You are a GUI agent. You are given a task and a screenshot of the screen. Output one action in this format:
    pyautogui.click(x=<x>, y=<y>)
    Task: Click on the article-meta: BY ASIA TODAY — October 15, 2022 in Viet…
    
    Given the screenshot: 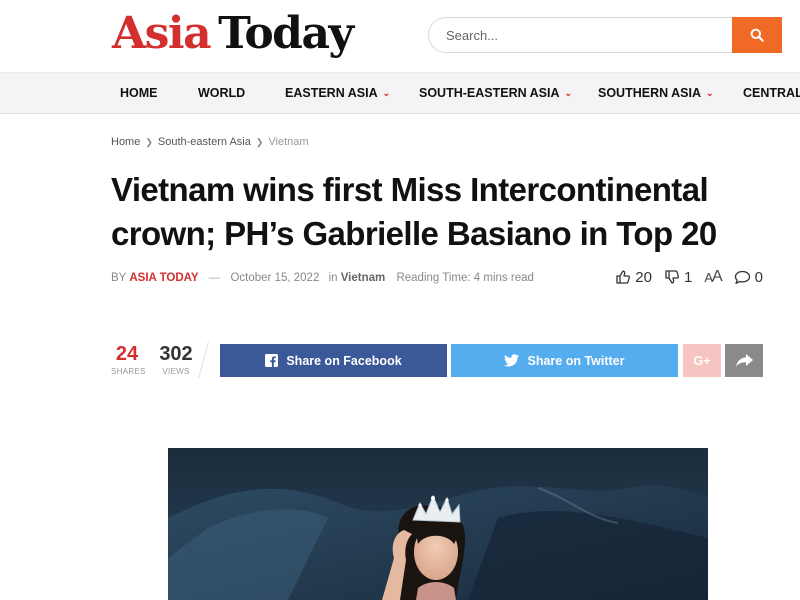 What is the action you would take?
    pyautogui.click(x=322, y=278)
    